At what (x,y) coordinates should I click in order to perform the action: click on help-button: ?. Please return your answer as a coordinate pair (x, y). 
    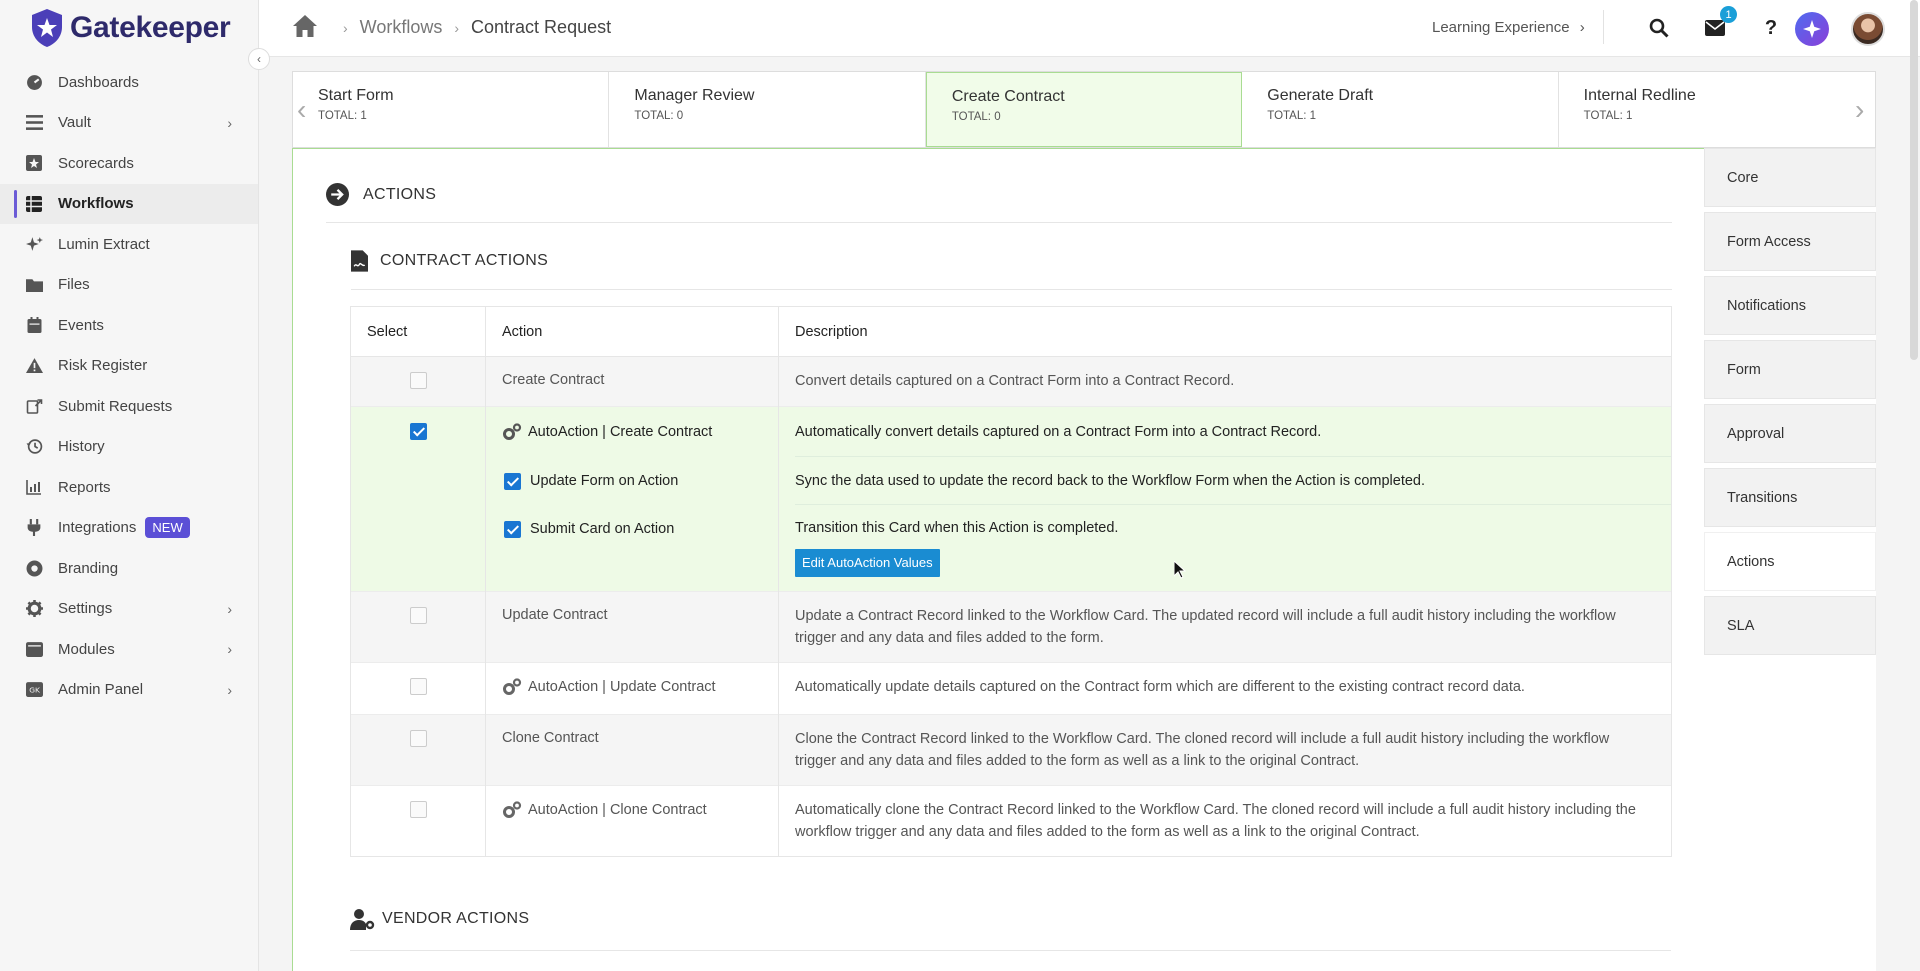
    Looking at the image, I should click on (1771, 28).